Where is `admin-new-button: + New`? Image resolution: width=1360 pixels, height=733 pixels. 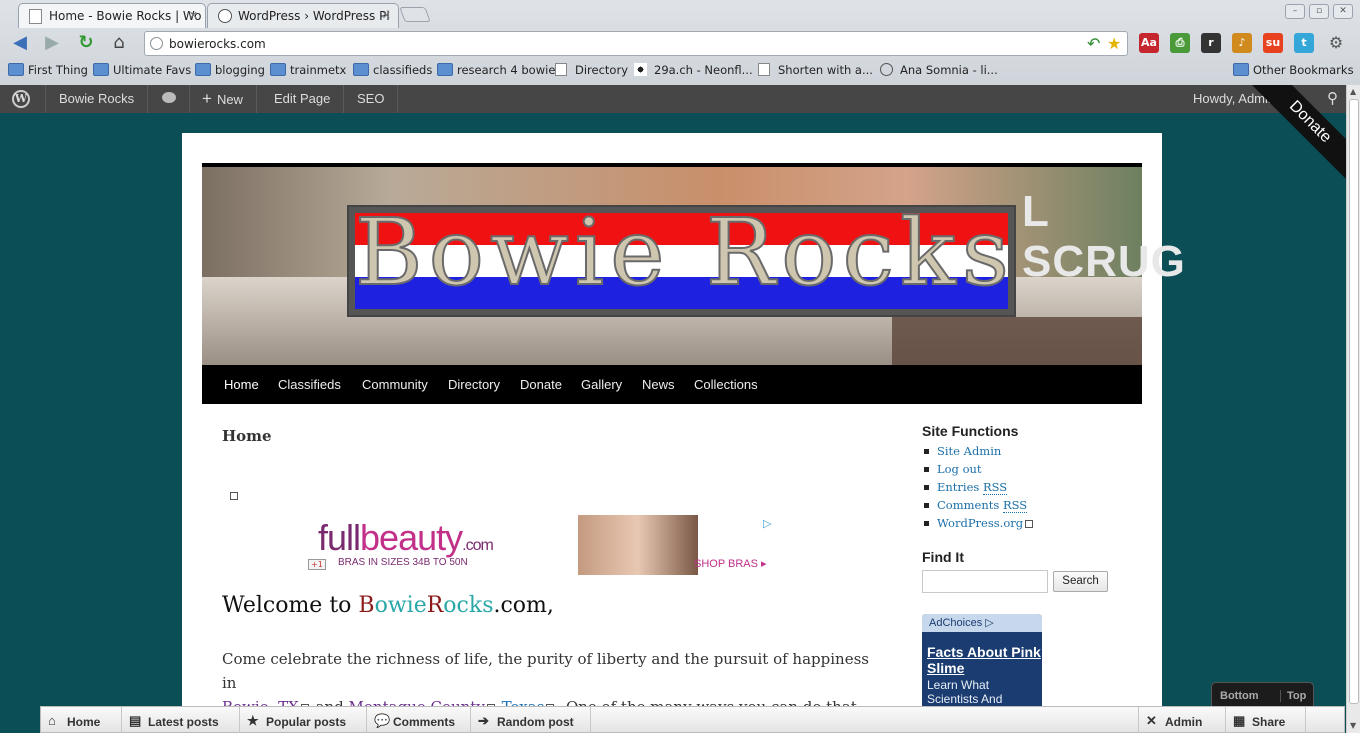 admin-new-button: + New is located at coordinates (223, 99).